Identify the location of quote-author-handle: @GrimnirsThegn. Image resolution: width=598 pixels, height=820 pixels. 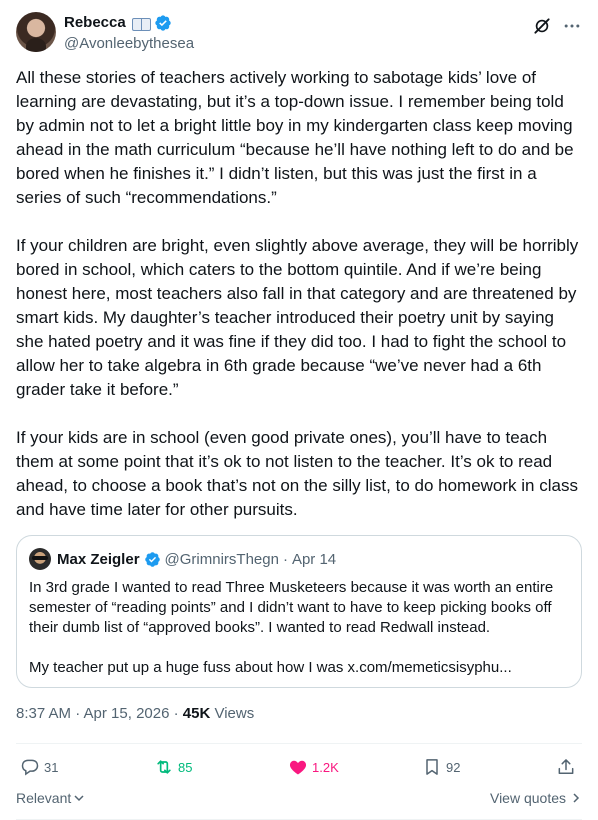
(221, 559).